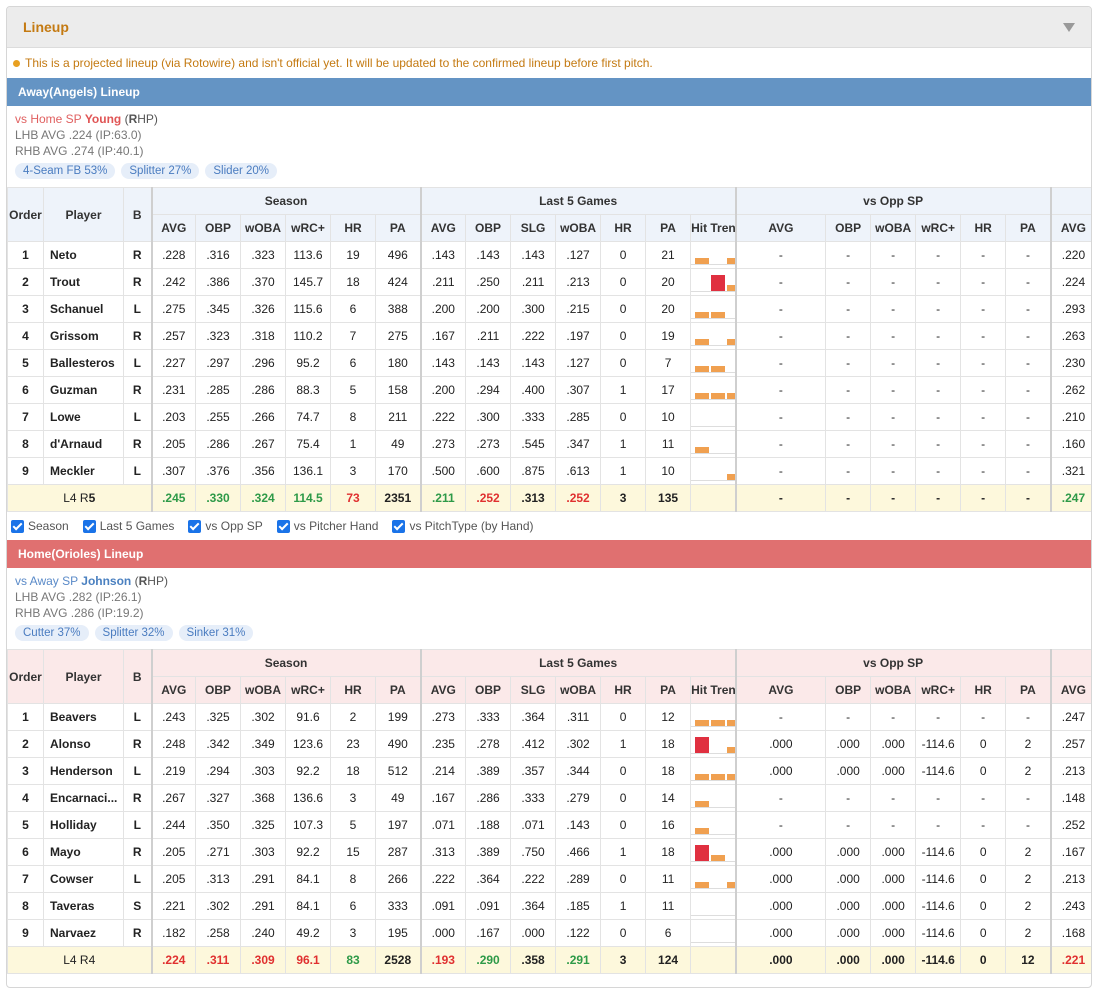 The image size is (1098, 993). Describe the element at coordinates (83, 282) in the screenshot. I see `player-name: Trout` at that location.